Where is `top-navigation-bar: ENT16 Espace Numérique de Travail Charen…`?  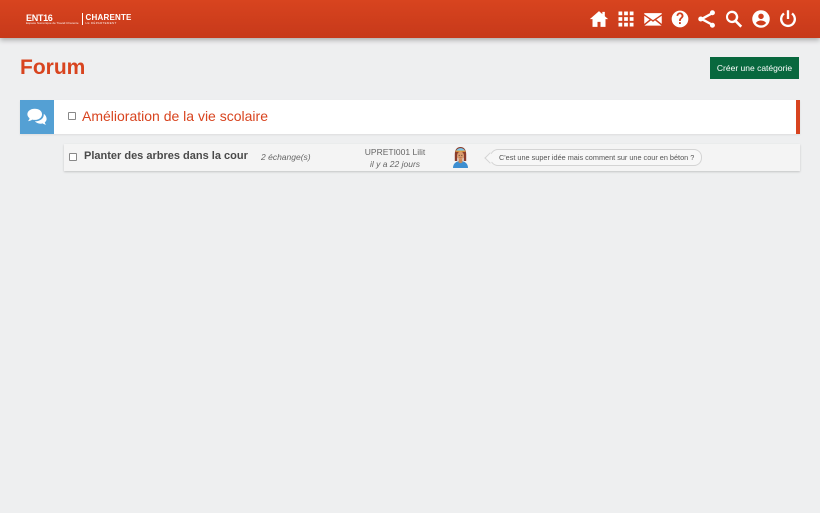 top-navigation-bar: ENT16 Espace Numérique de Travail Charen… is located at coordinates (410, 19).